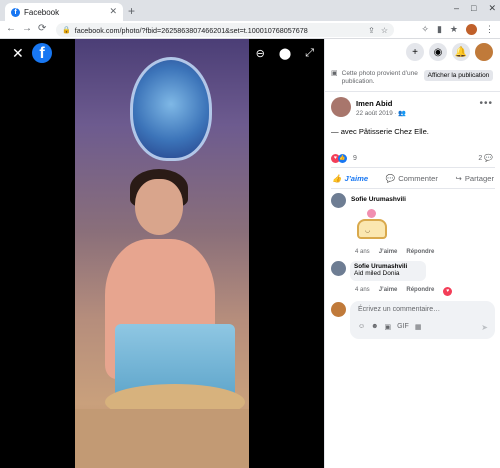 This screenshot has width=500, height=468. Describe the element at coordinates (380, 131) in the screenshot. I see `post-text: — avec Pâtisserie Chez Elle.` at that location.